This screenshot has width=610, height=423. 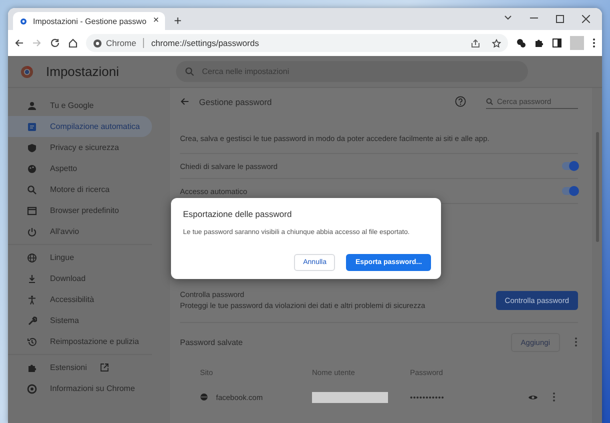 What do you see at coordinates (32, 147) in the screenshot?
I see `shield-icon` at bounding box center [32, 147].